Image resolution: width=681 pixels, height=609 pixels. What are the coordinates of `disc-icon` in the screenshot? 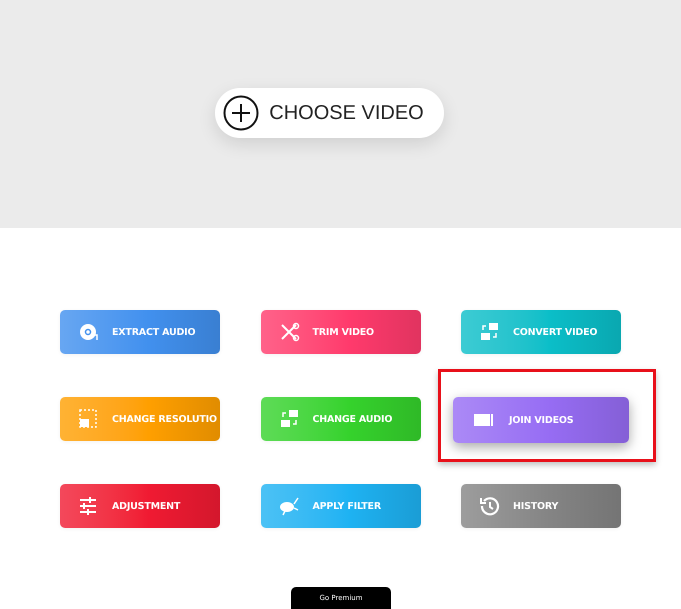 It's located at (89, 332).